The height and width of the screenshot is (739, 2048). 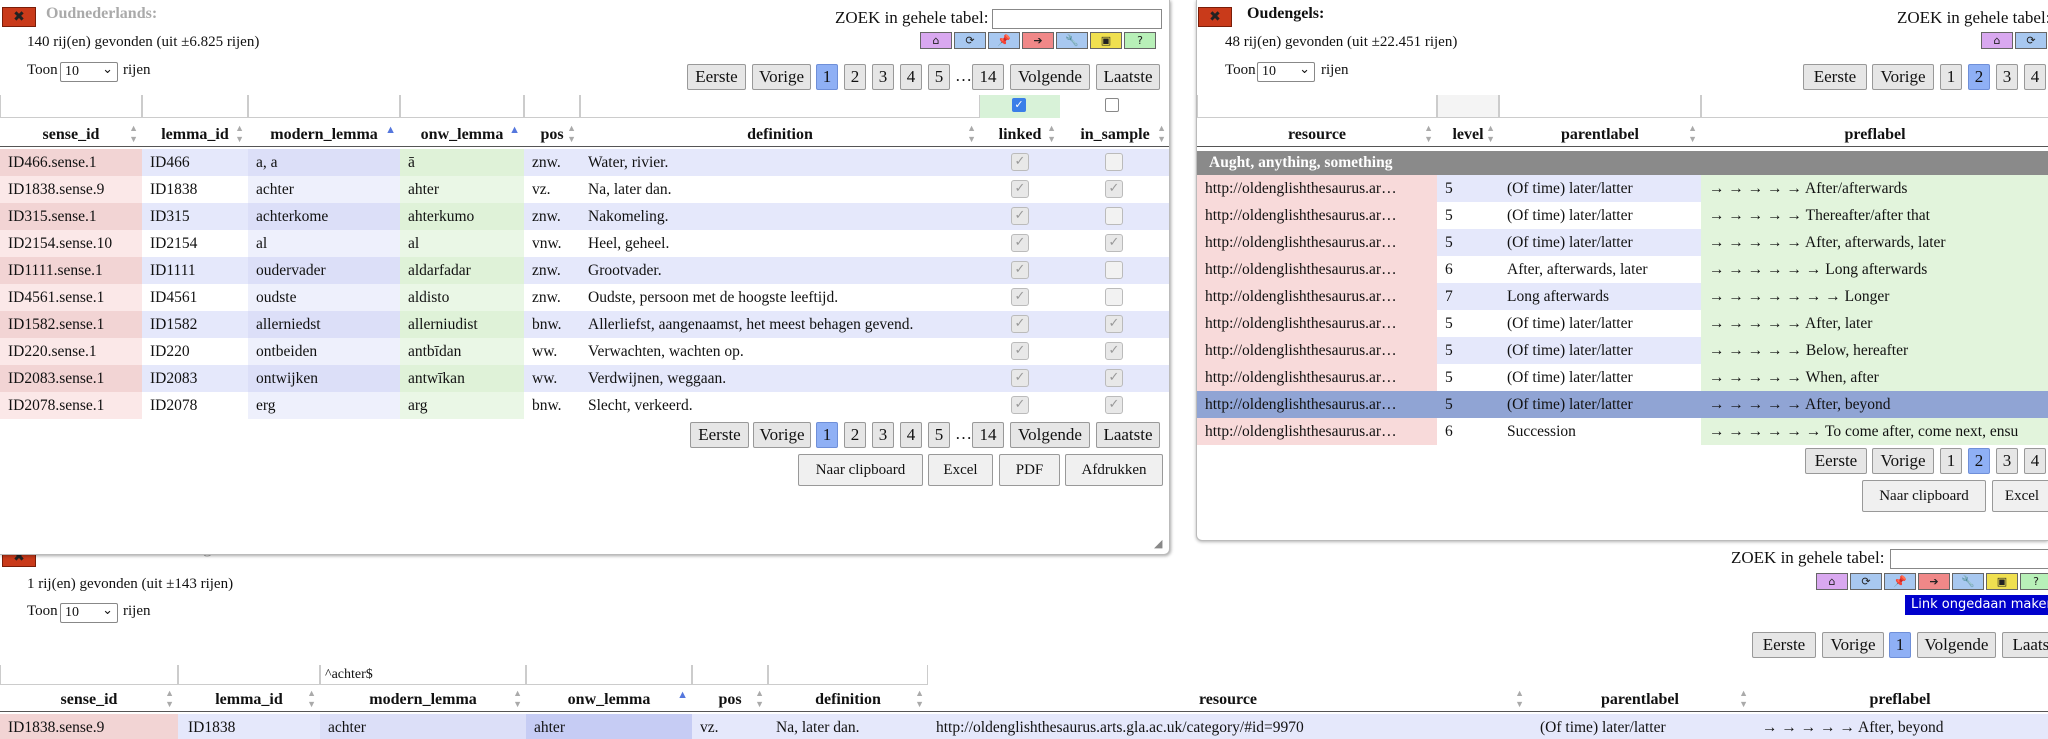 What do you see at coordinates (2035, 461) in the screenshot?
I see `oe-page-4-button-bottom: 4` at bounding box center [2035, 461].